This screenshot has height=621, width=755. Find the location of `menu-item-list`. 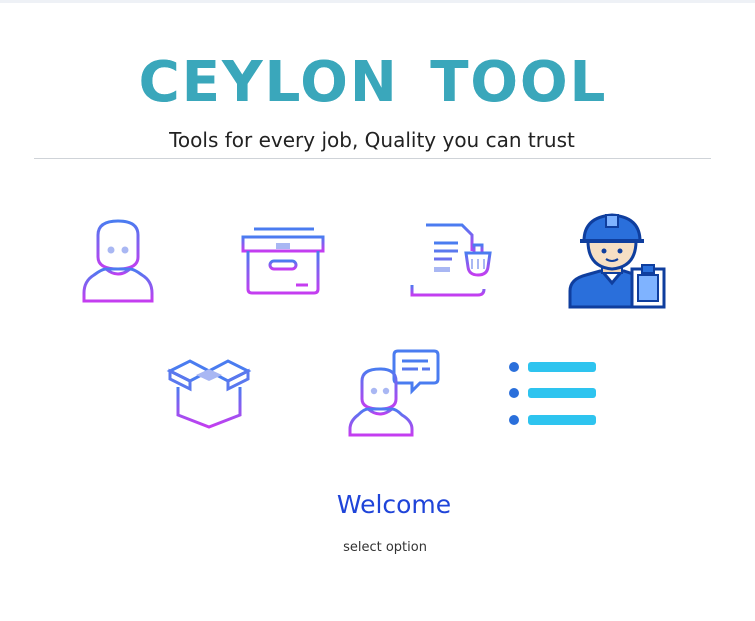

menu-item-list is located at coordinates (553, 394).